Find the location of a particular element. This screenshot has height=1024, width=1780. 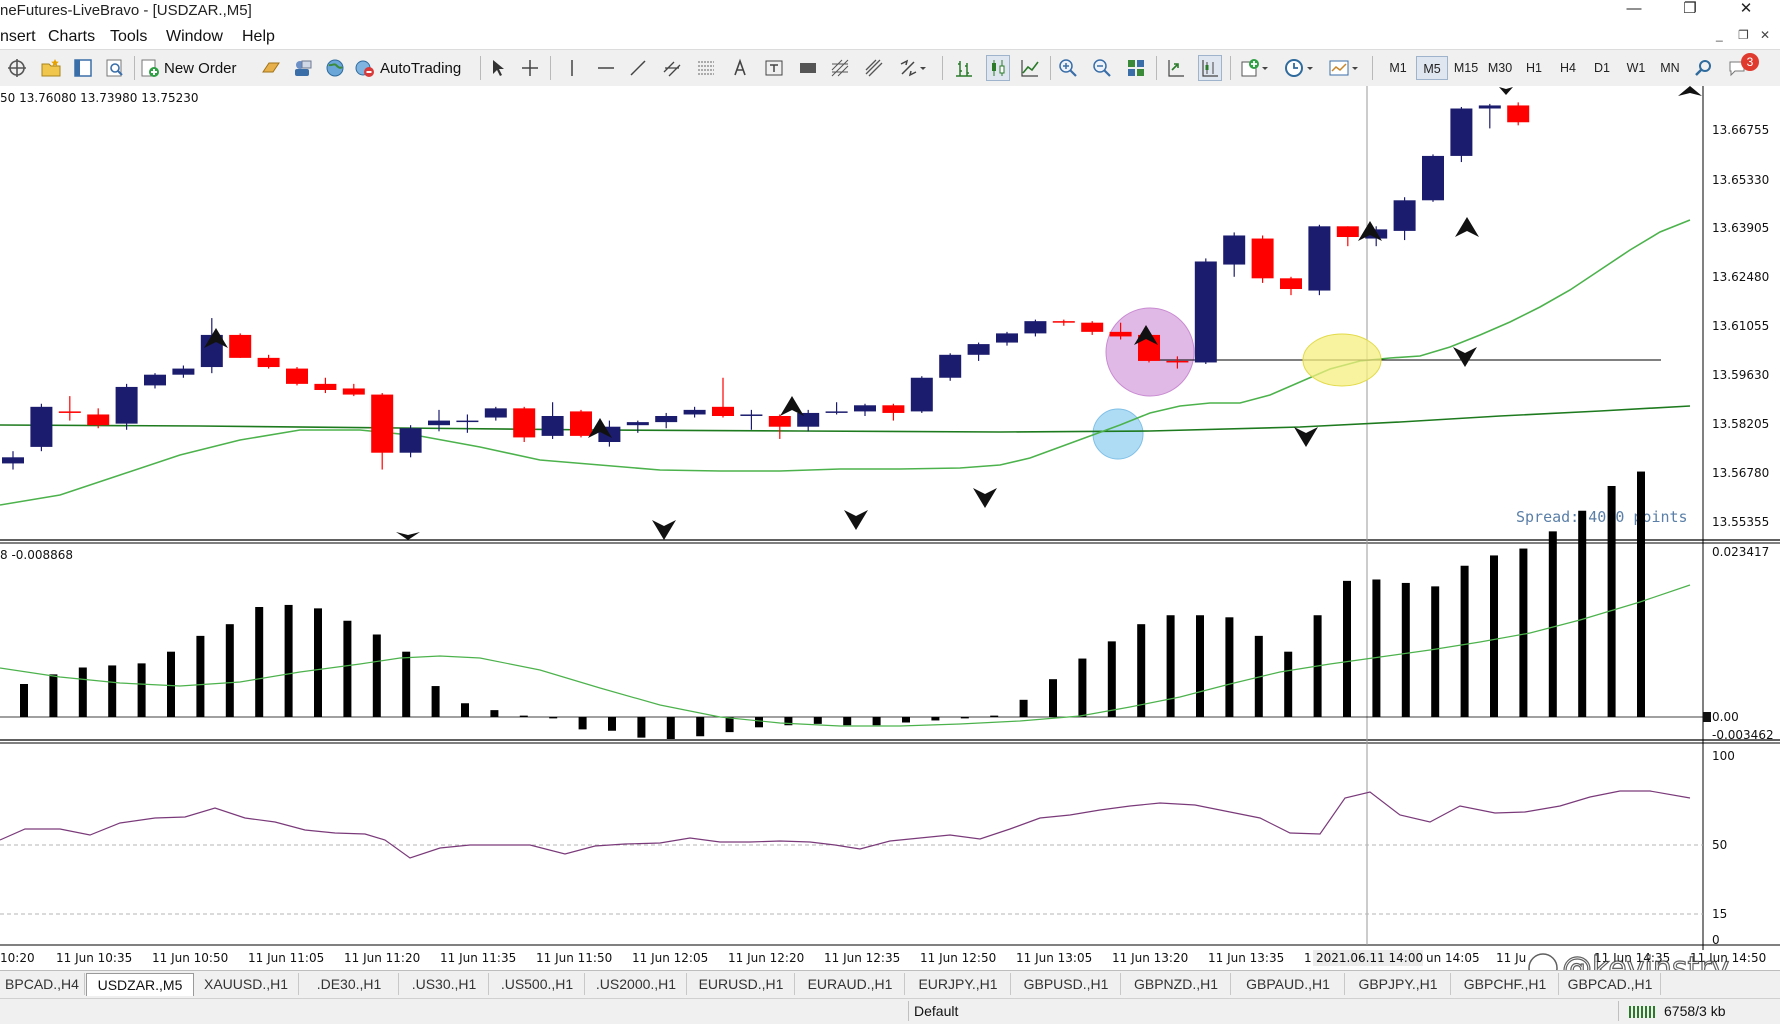

market-watch-button is located at coordinates (115, 68).